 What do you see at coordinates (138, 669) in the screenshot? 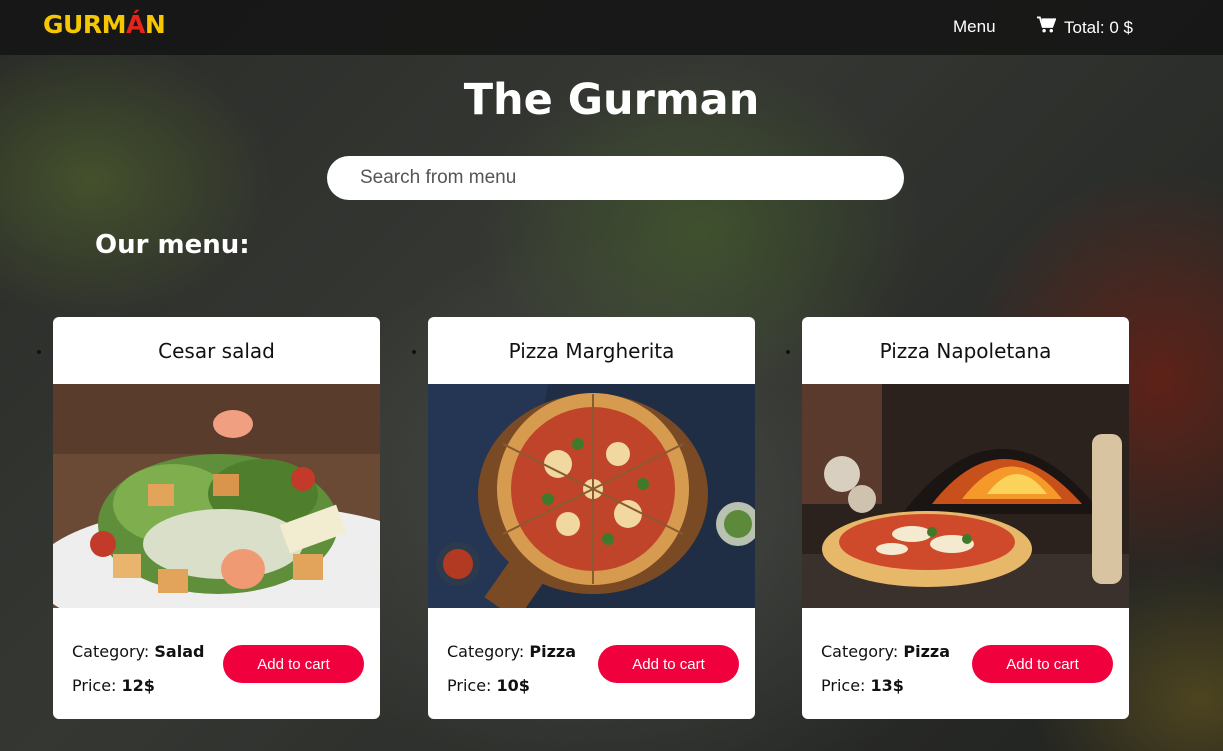
I see `card-meta: Category: Salad Price: 12$` at bounding box center [138, 669].